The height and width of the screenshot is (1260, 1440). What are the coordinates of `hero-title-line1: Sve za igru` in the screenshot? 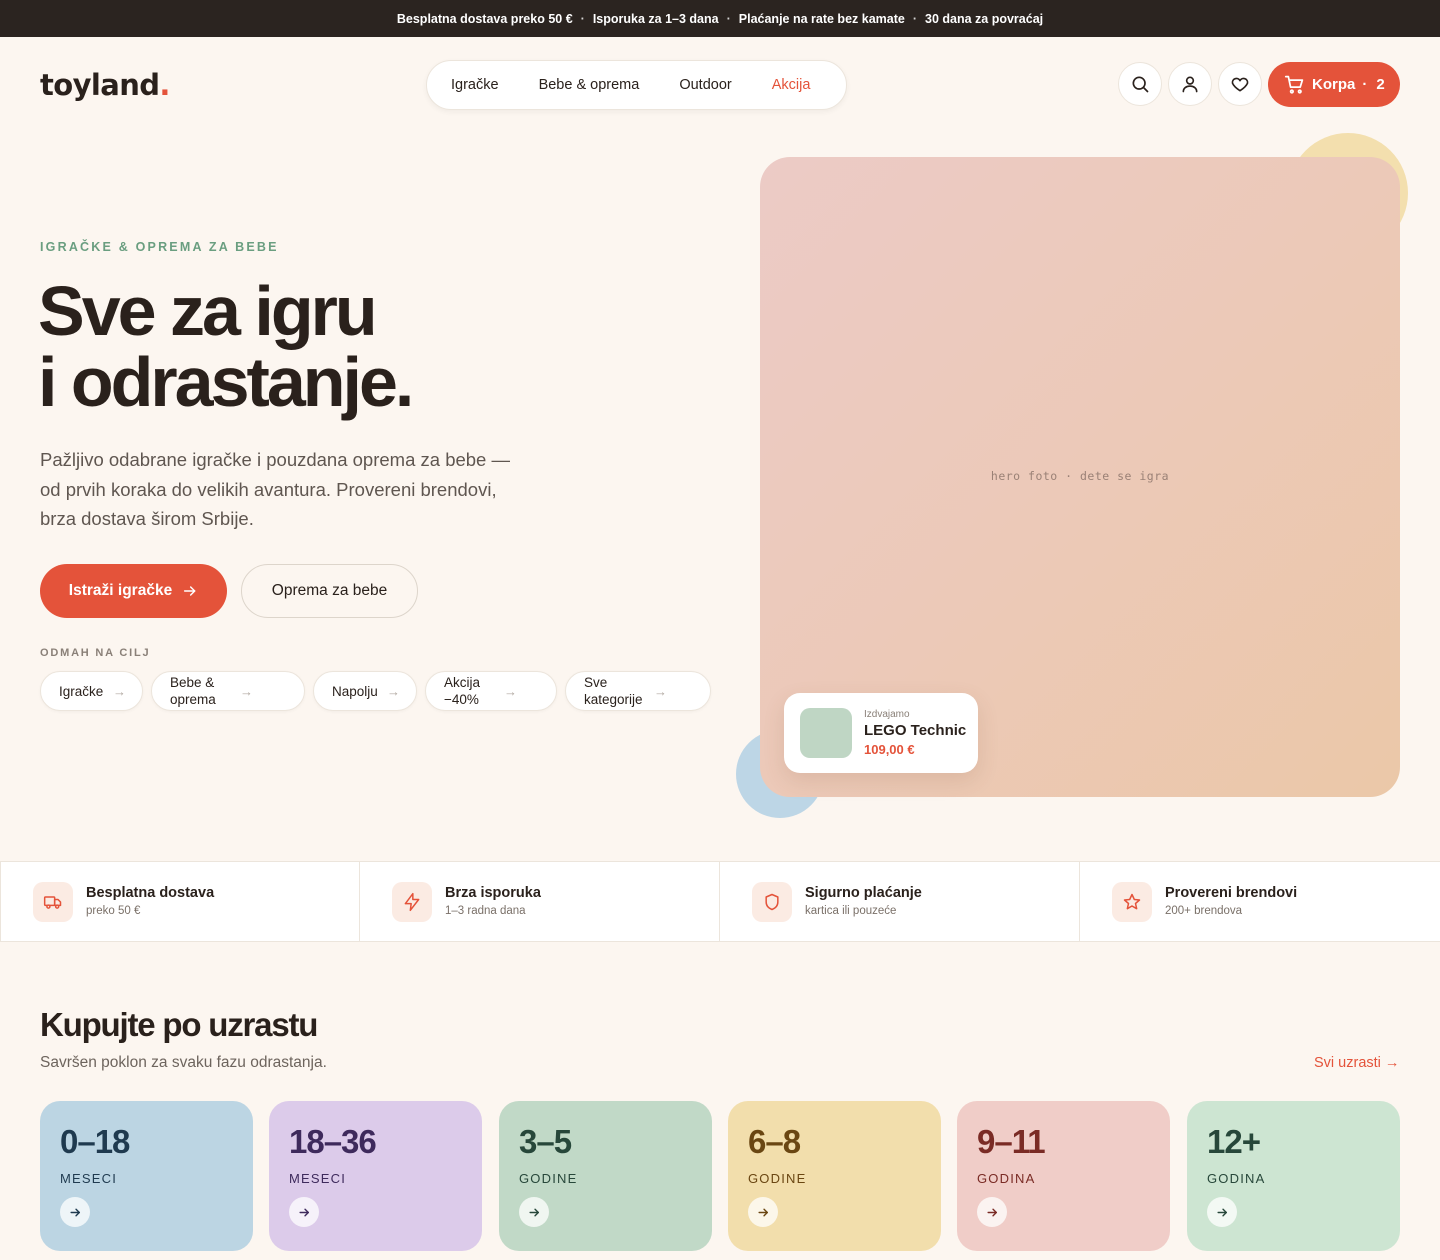 It's located at (208, 311).